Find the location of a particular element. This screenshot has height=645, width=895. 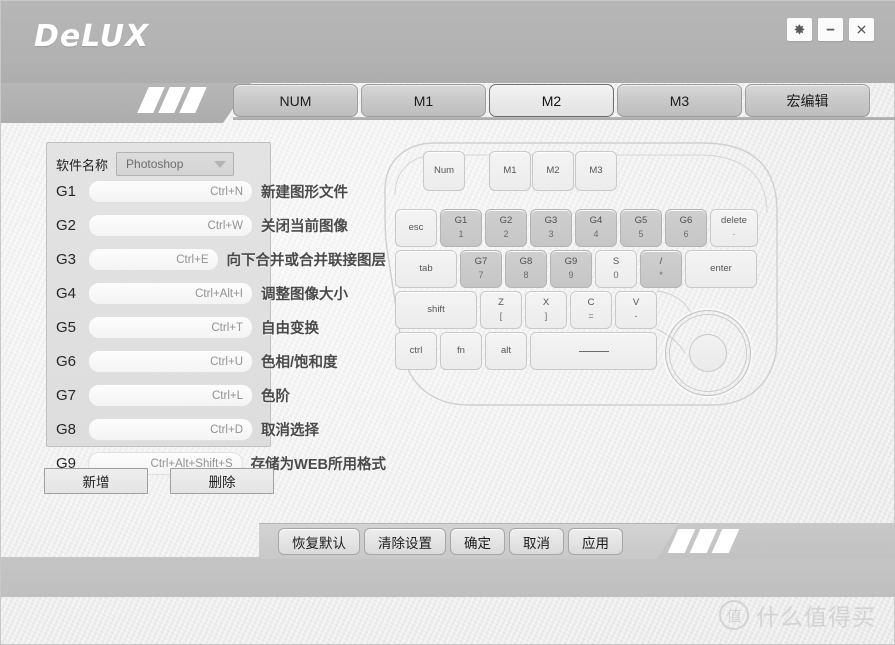

shortcut-input: Ctrl+D is located at coordinates (170, 429).